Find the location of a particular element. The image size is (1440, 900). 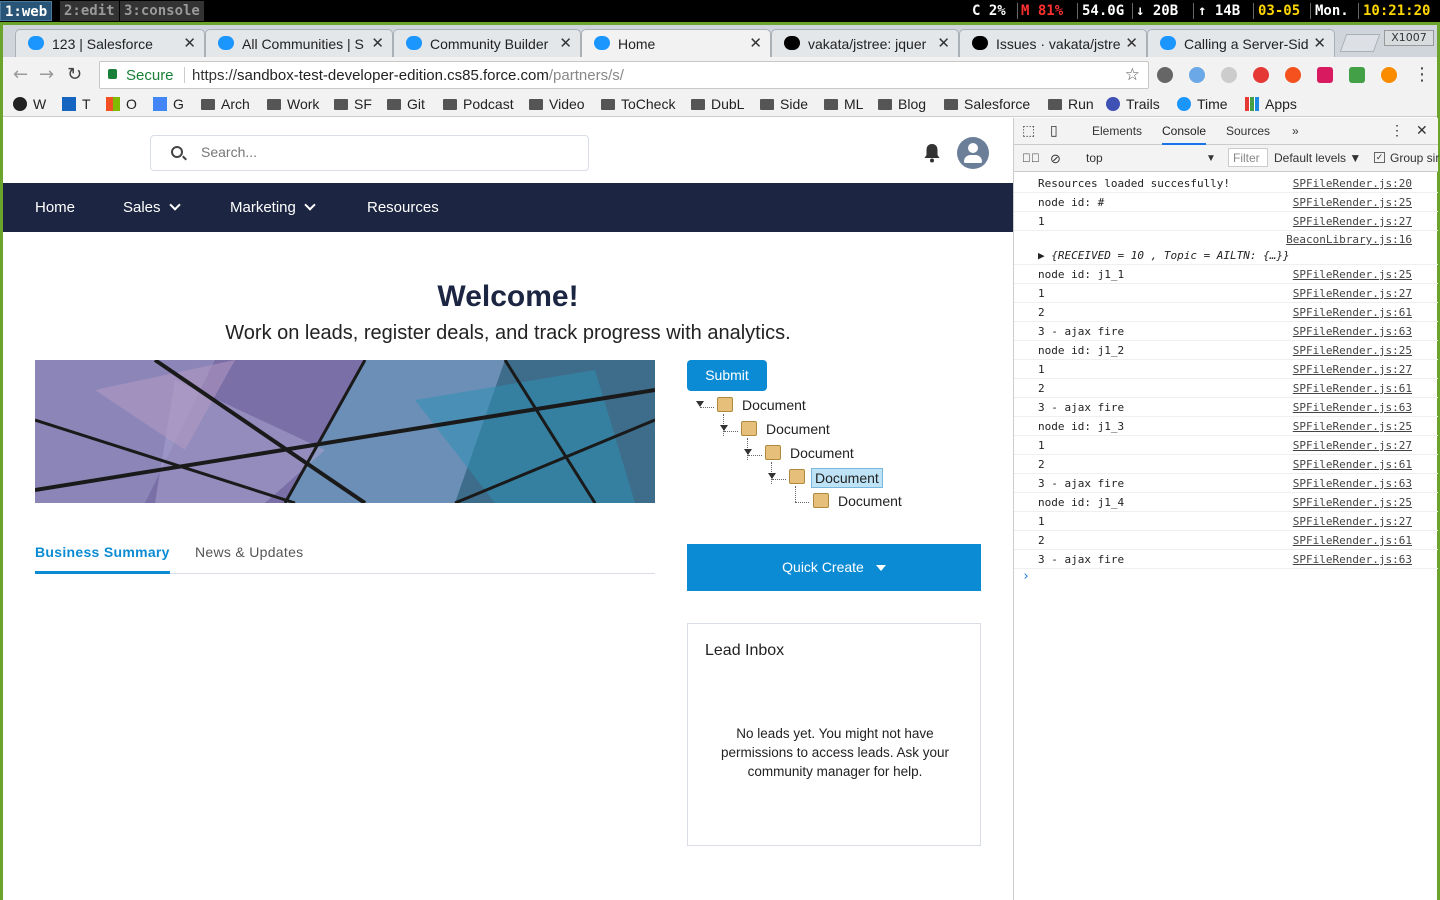

device-toggle-icon: ▯ is located at coordinates (1054, 130).